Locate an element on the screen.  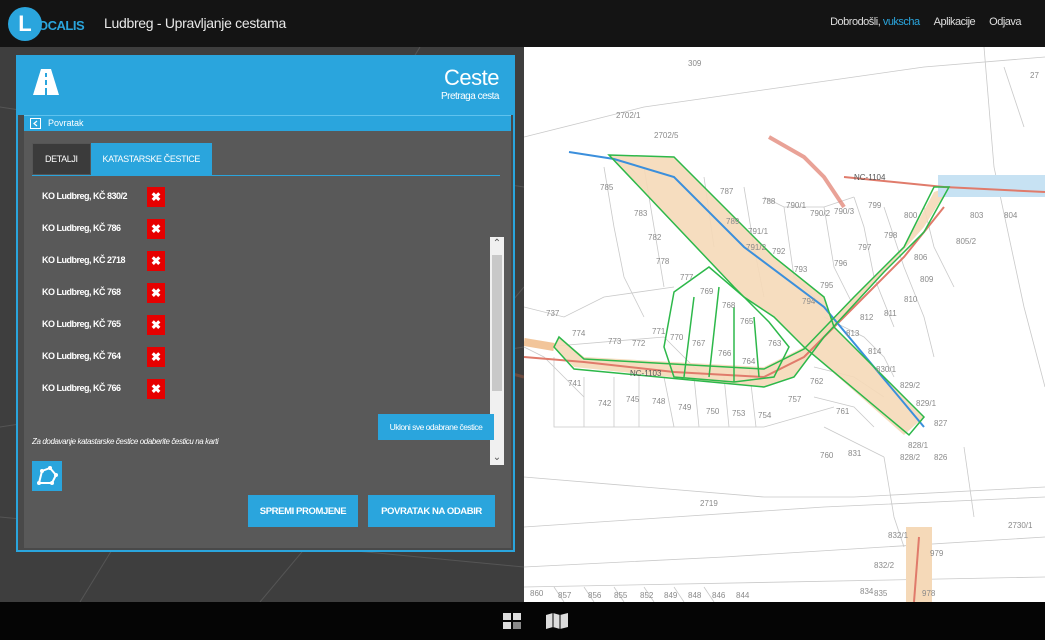
parcel-label: KO Ludbreg, KČ 786 is located at coordinates (81, 228).